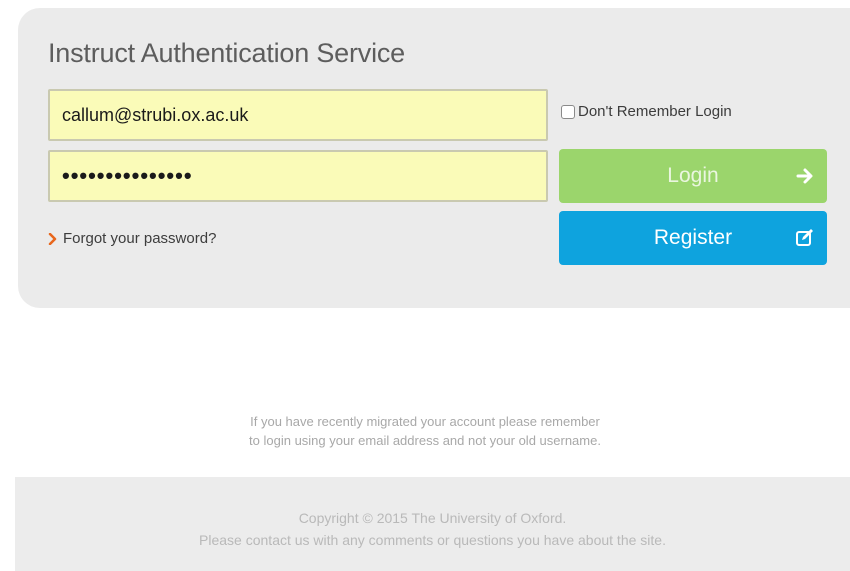 This screenshot has height=571, width=850. I want to click on register-button-label: Register, so click(693, 237).